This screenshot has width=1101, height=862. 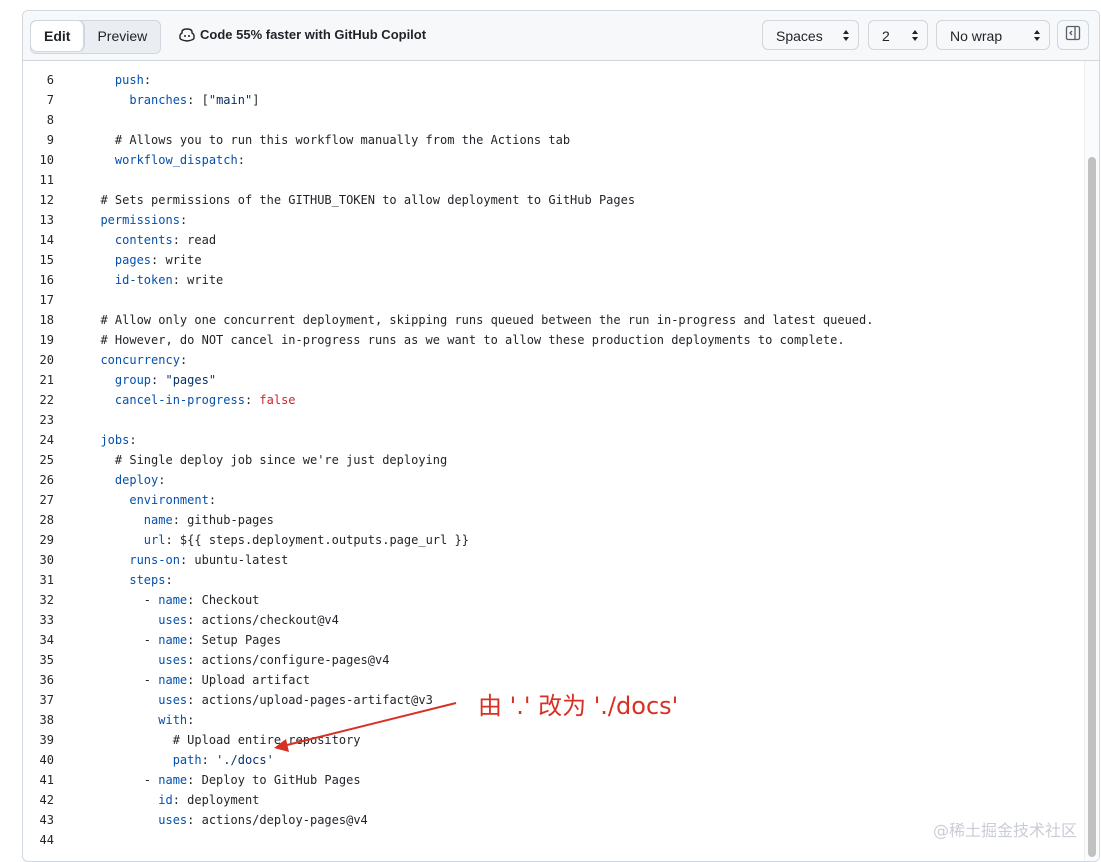 I want to click on line-number: 27, so click(x=46, y=500).